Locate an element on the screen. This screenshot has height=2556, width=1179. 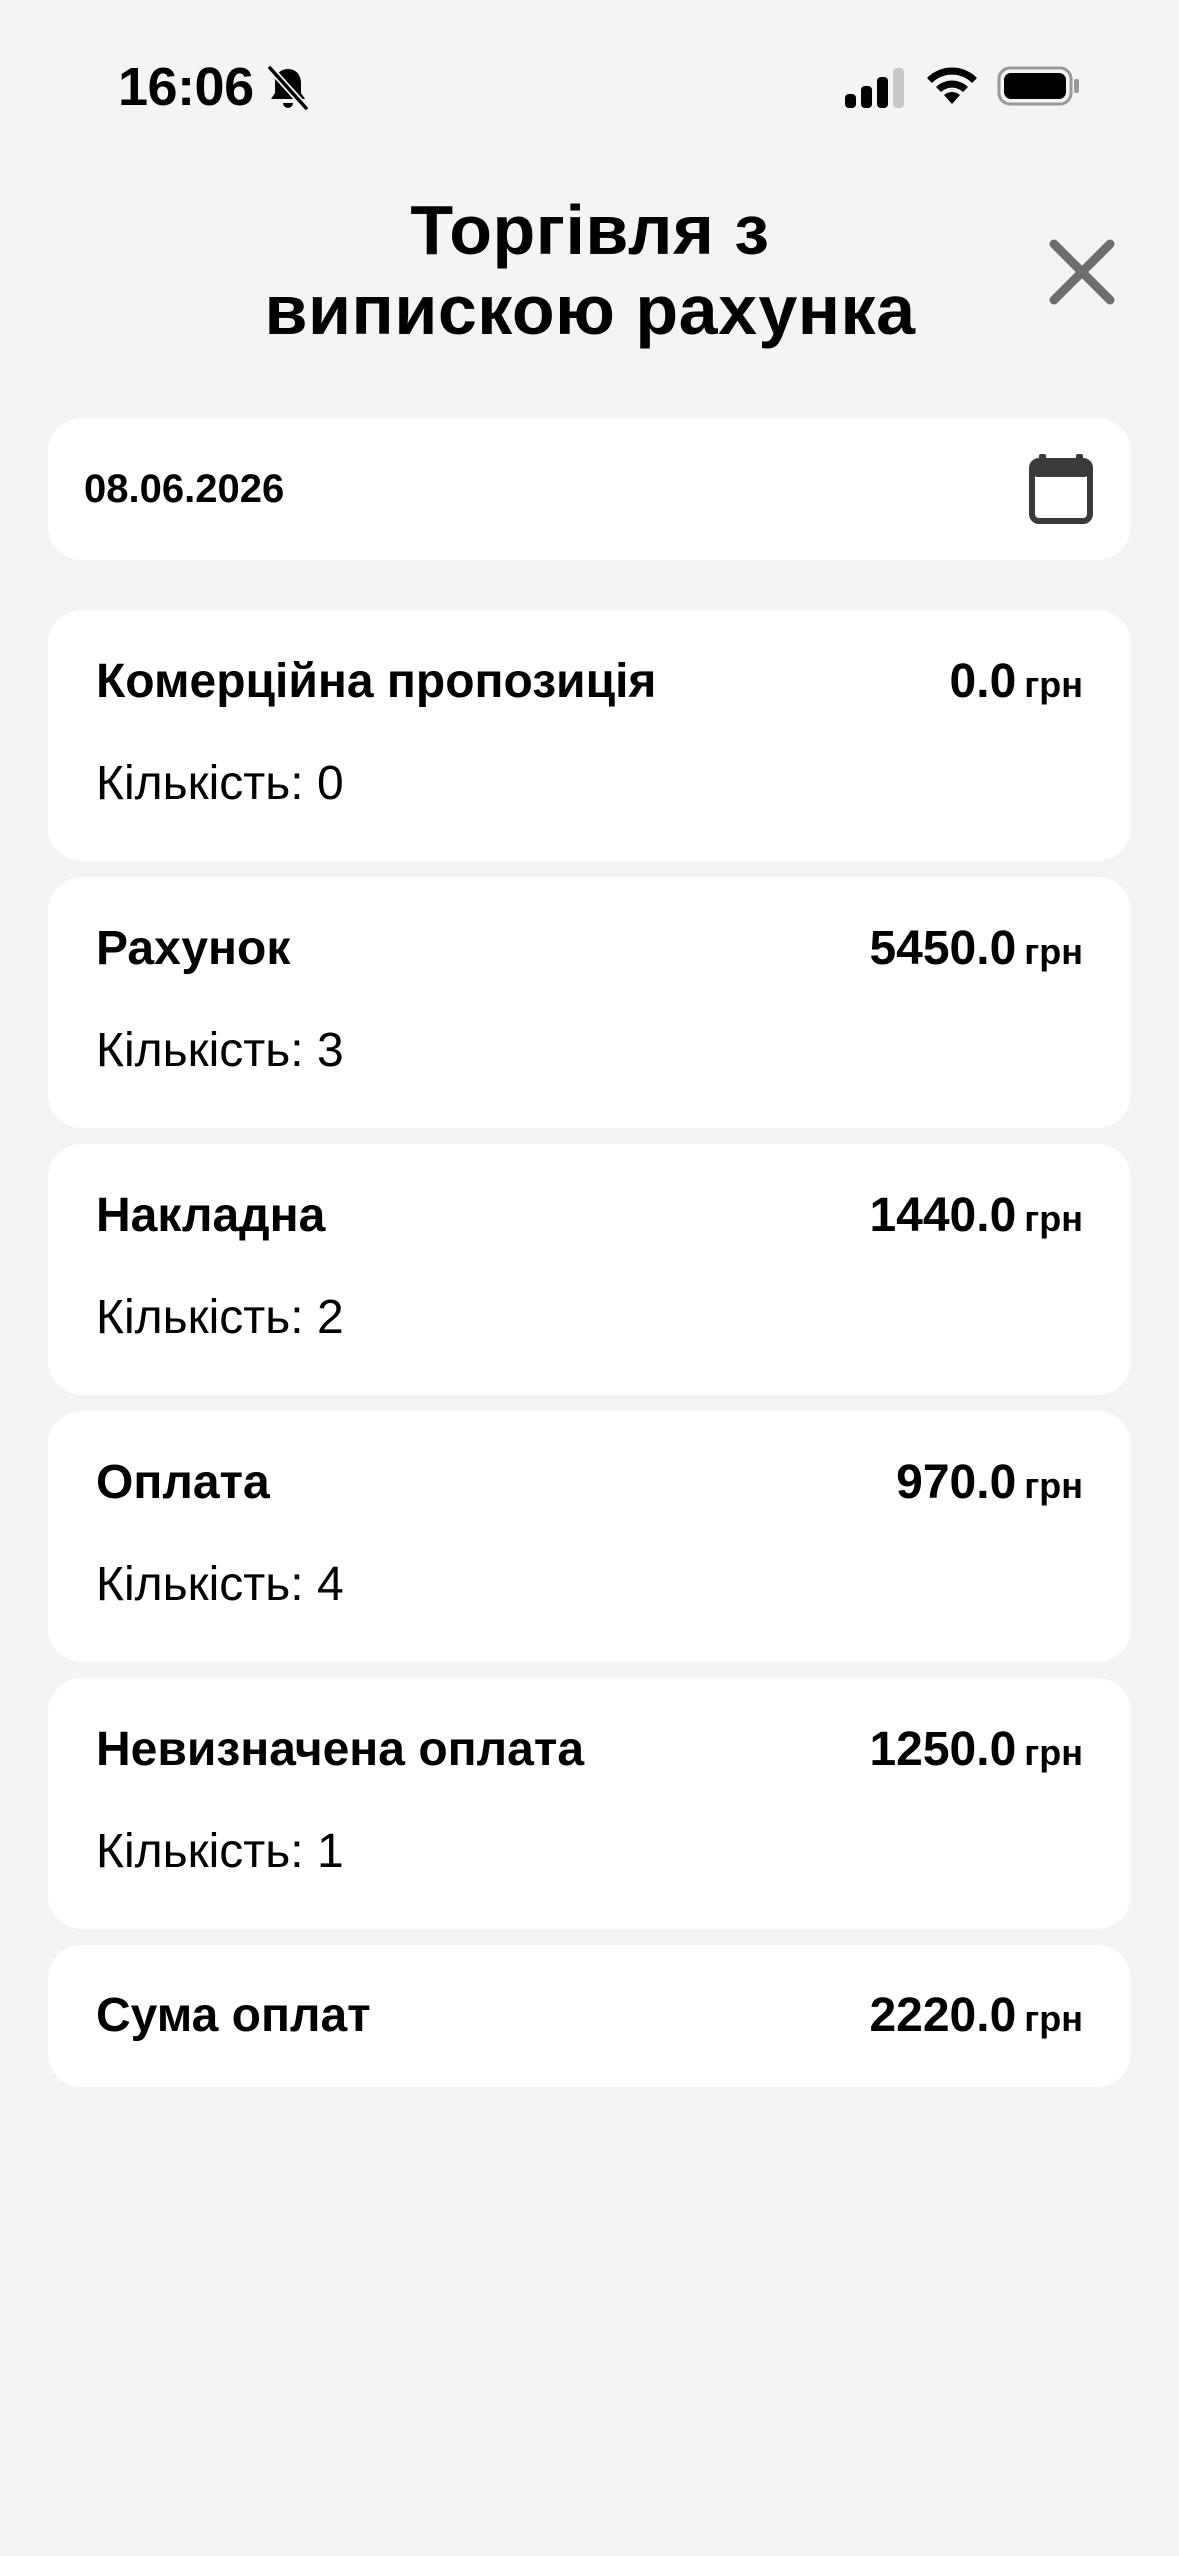
card-amount-value: 0.0 is located at coordinates (983, 681).